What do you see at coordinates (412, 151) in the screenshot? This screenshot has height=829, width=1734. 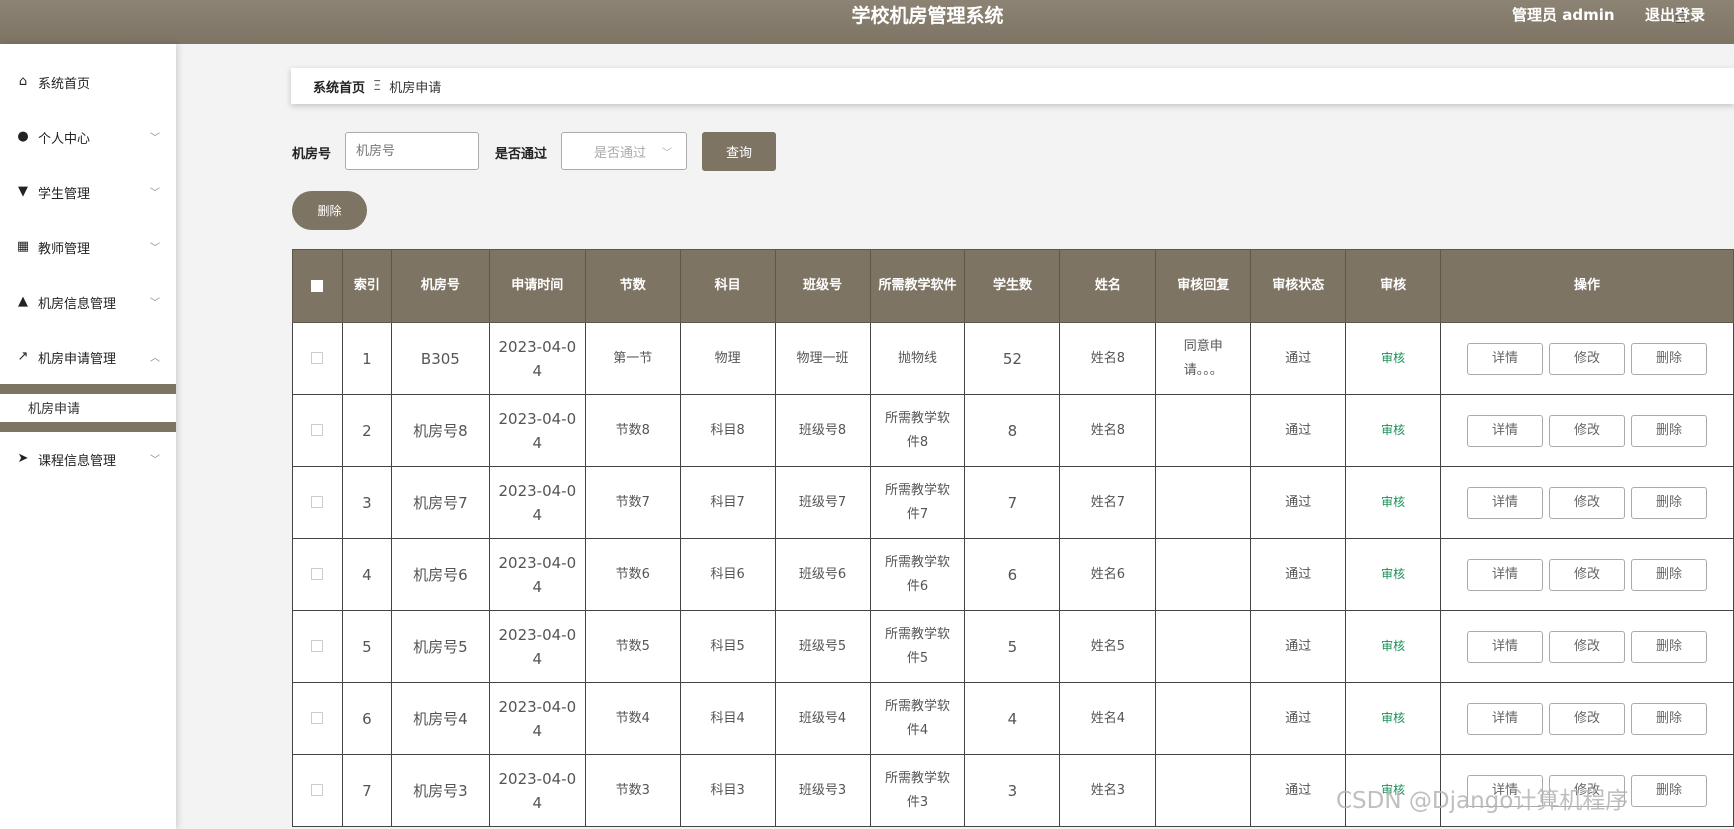 I see `room-number-input` at bounding box center [412, 151].